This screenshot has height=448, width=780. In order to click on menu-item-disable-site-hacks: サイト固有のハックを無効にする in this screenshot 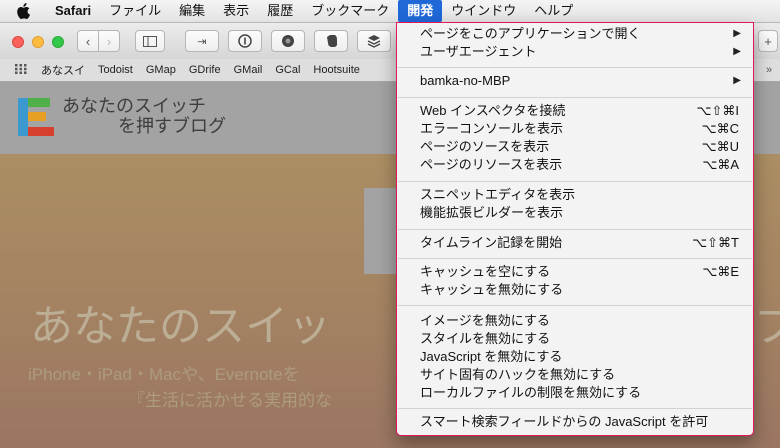, I will do `click(575, 375)`.